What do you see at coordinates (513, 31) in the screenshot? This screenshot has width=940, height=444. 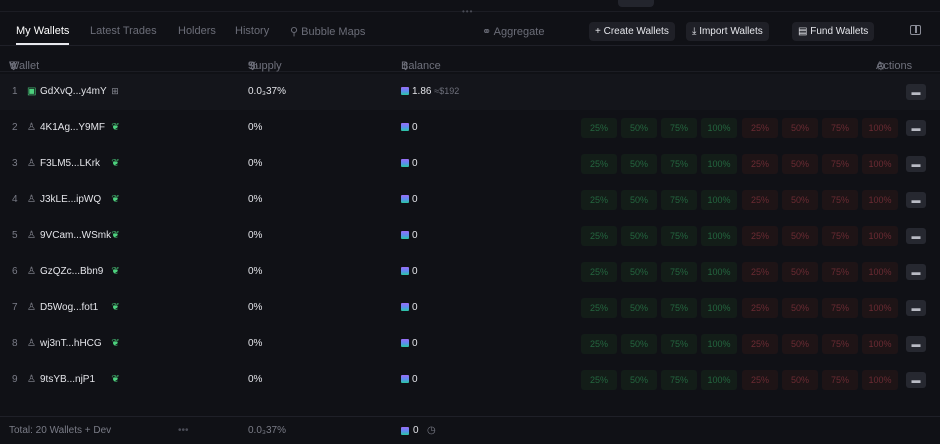 I see `aggregate-toggle: ⚭ Aggregate` at bounding box center [513, 31].